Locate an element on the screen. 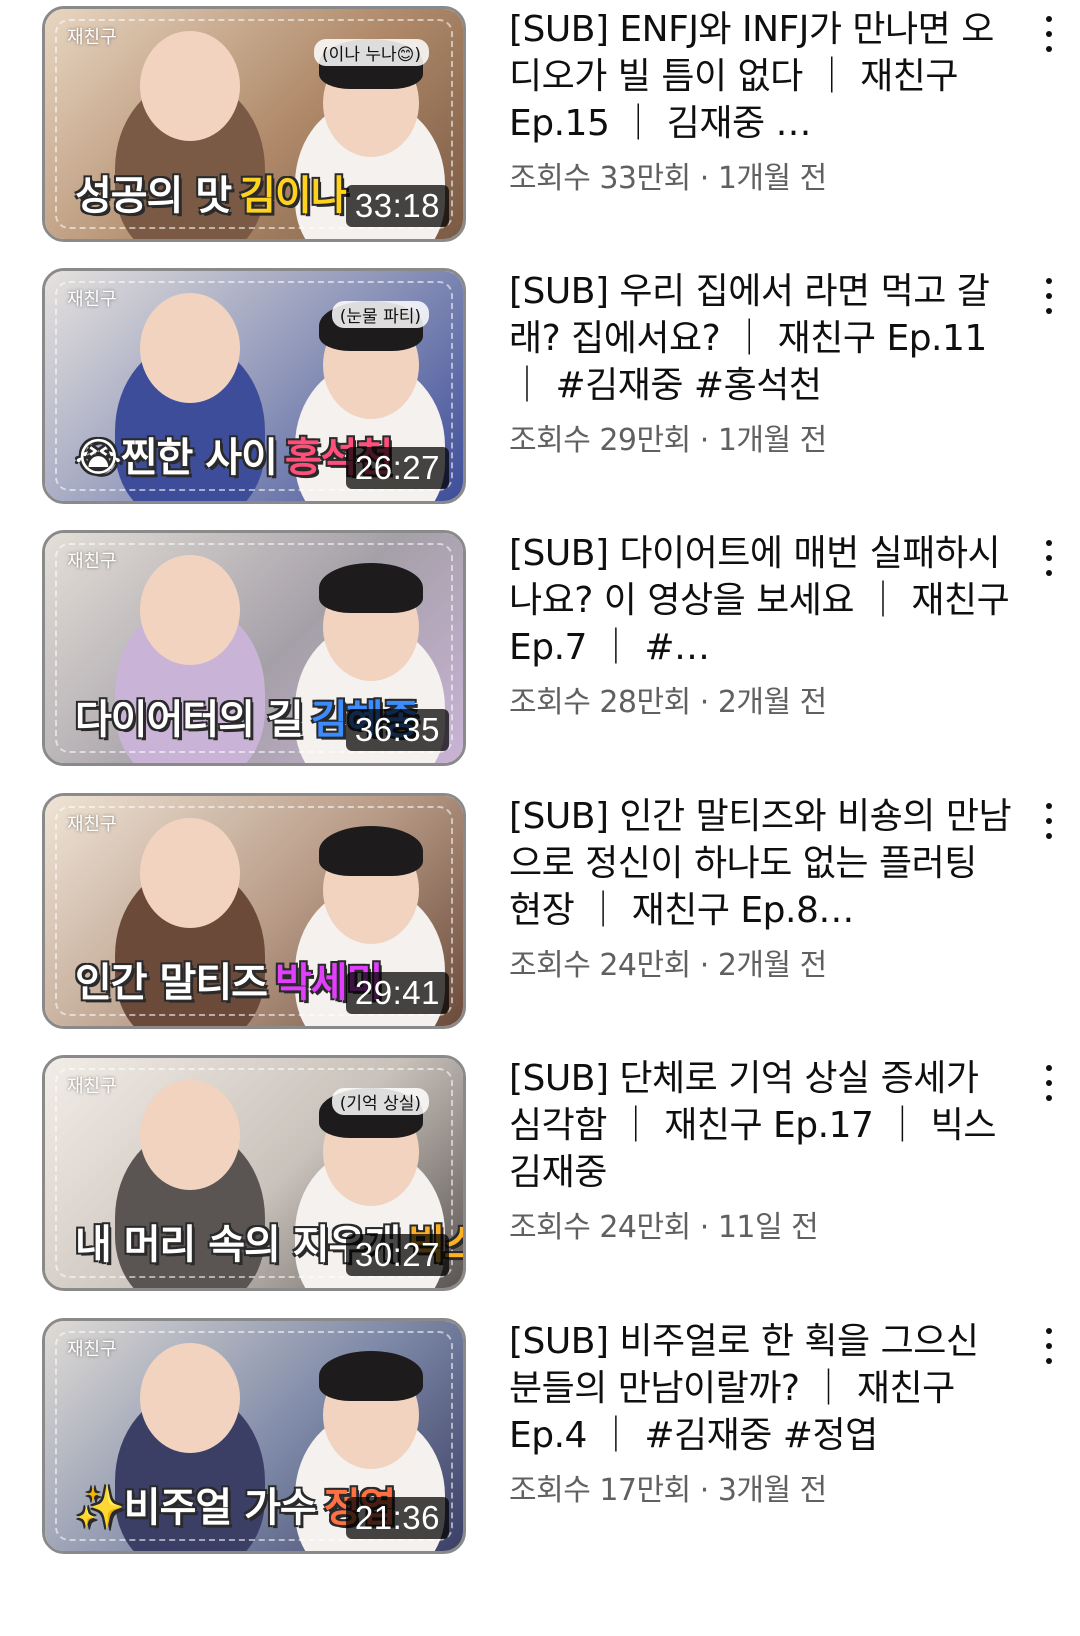 The width and height of the screenshot is (1080, 1636). video-stats: 조회수 24만회 · 11일 전 is located at coordinates (764, 1224).